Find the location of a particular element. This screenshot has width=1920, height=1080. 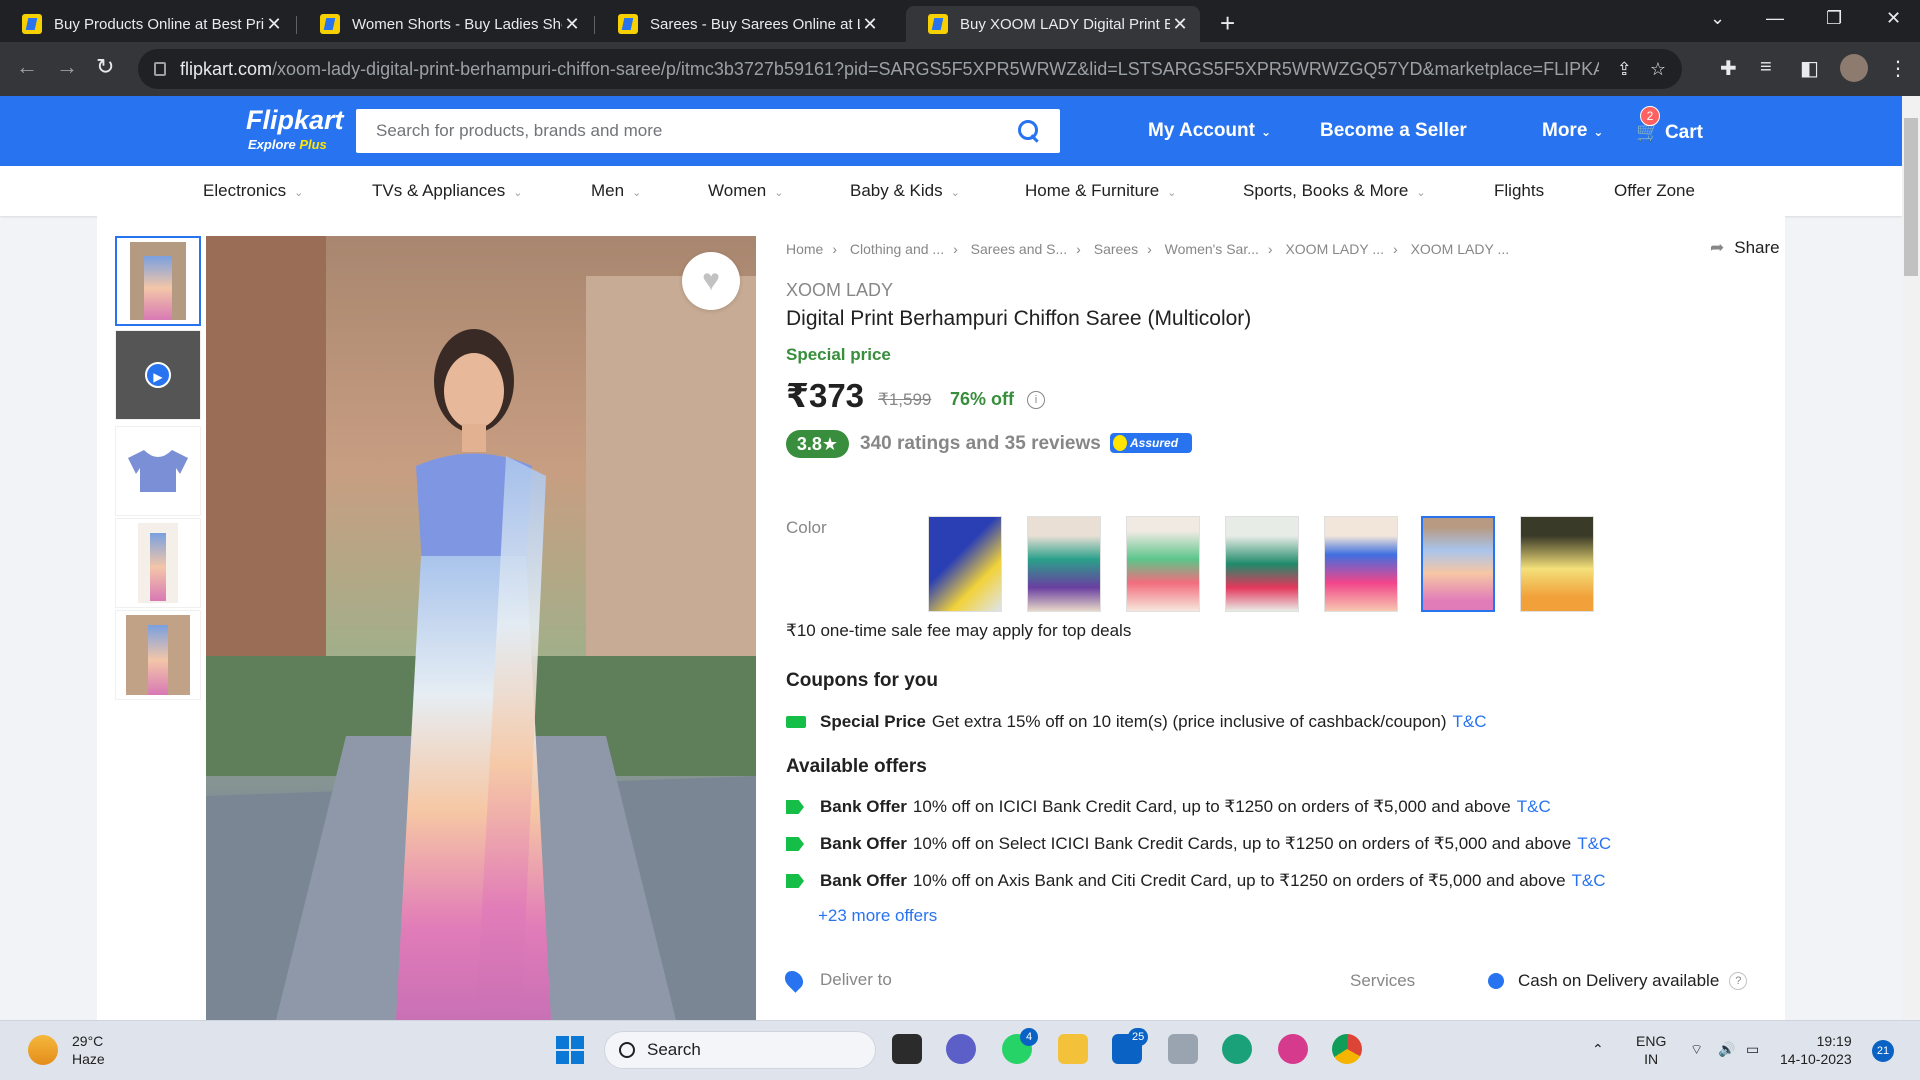

browser-tab: Buy Products Online at Best Pric ✕ is located at coordinates (147, 24).